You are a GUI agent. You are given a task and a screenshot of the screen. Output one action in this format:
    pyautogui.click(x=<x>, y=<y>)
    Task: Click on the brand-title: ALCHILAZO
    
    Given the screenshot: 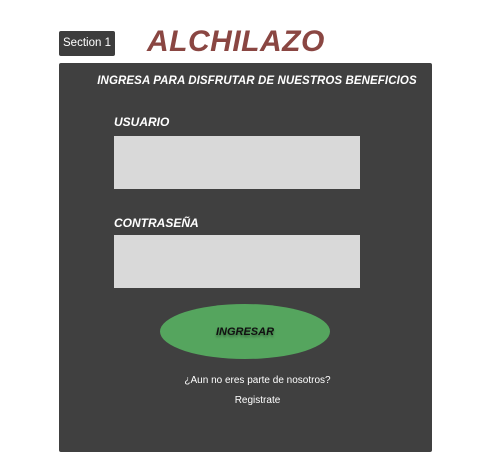 What is the action you would take?
    pyautogui.click(x=236, y=41)
    